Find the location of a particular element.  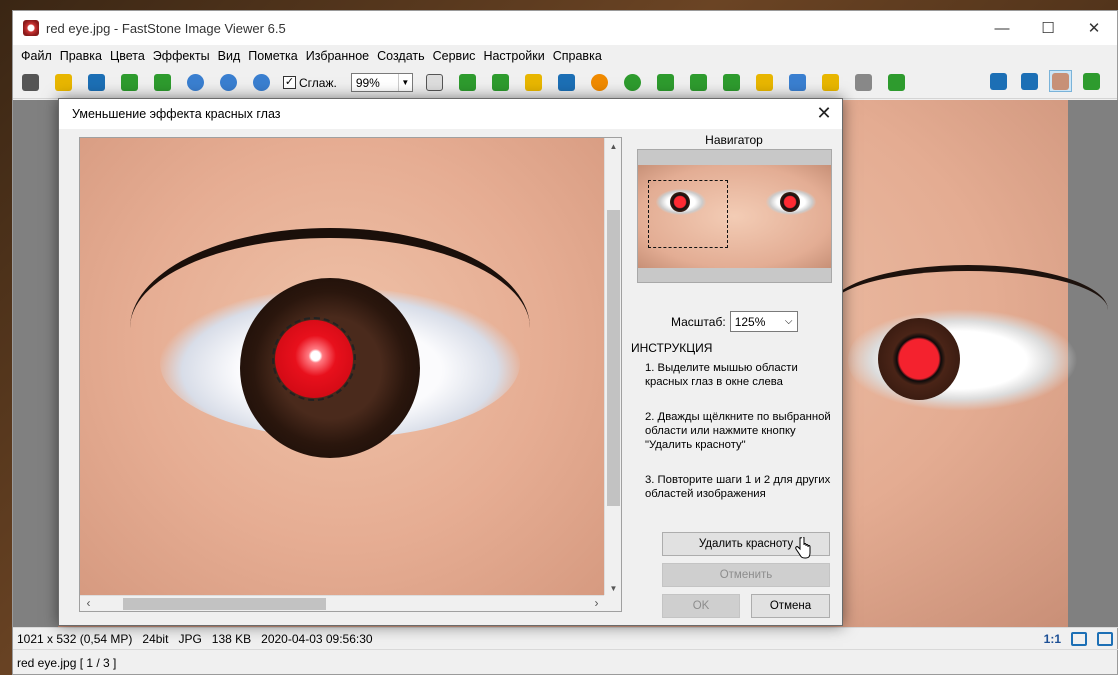

smooth-check-mark: ✓ is located at coordinates (289, 82).